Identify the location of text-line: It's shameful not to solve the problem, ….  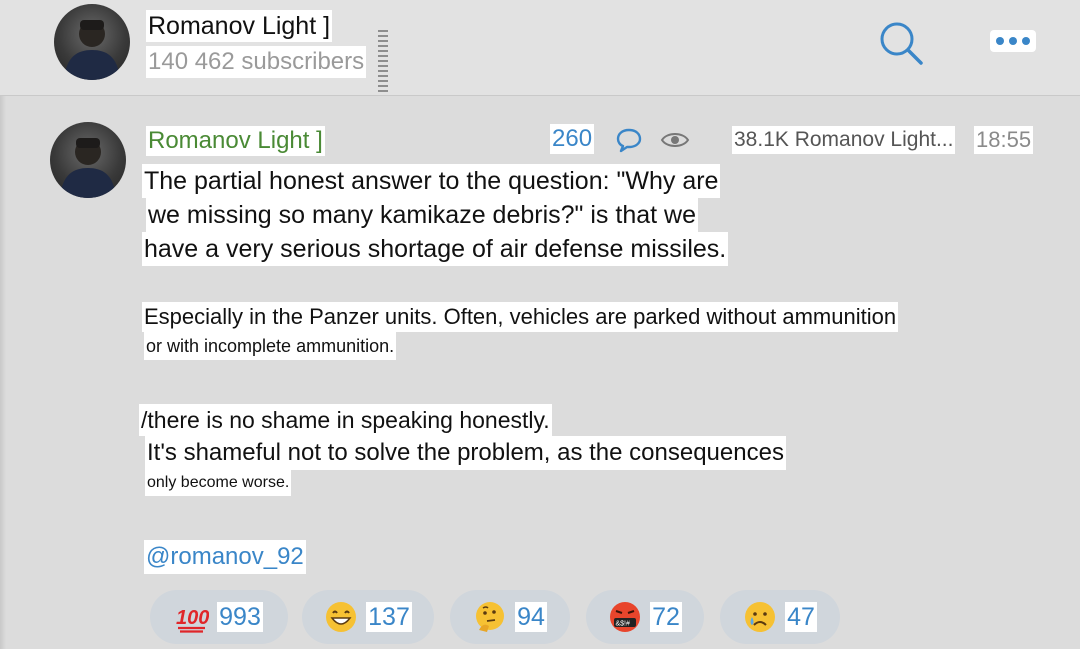
(465, 453).